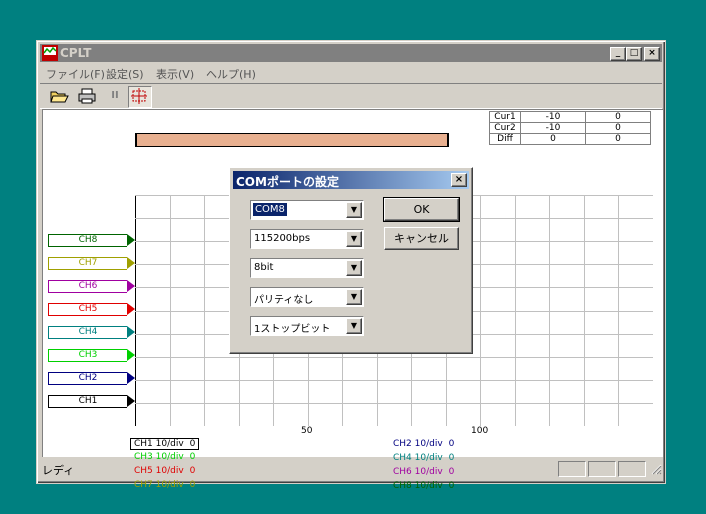 This screenshot has height=514, width=706. Describe the element at coordinates (351, 53) in the screenshot. I see `title-bar: CPLT _ □ ×` at that location.